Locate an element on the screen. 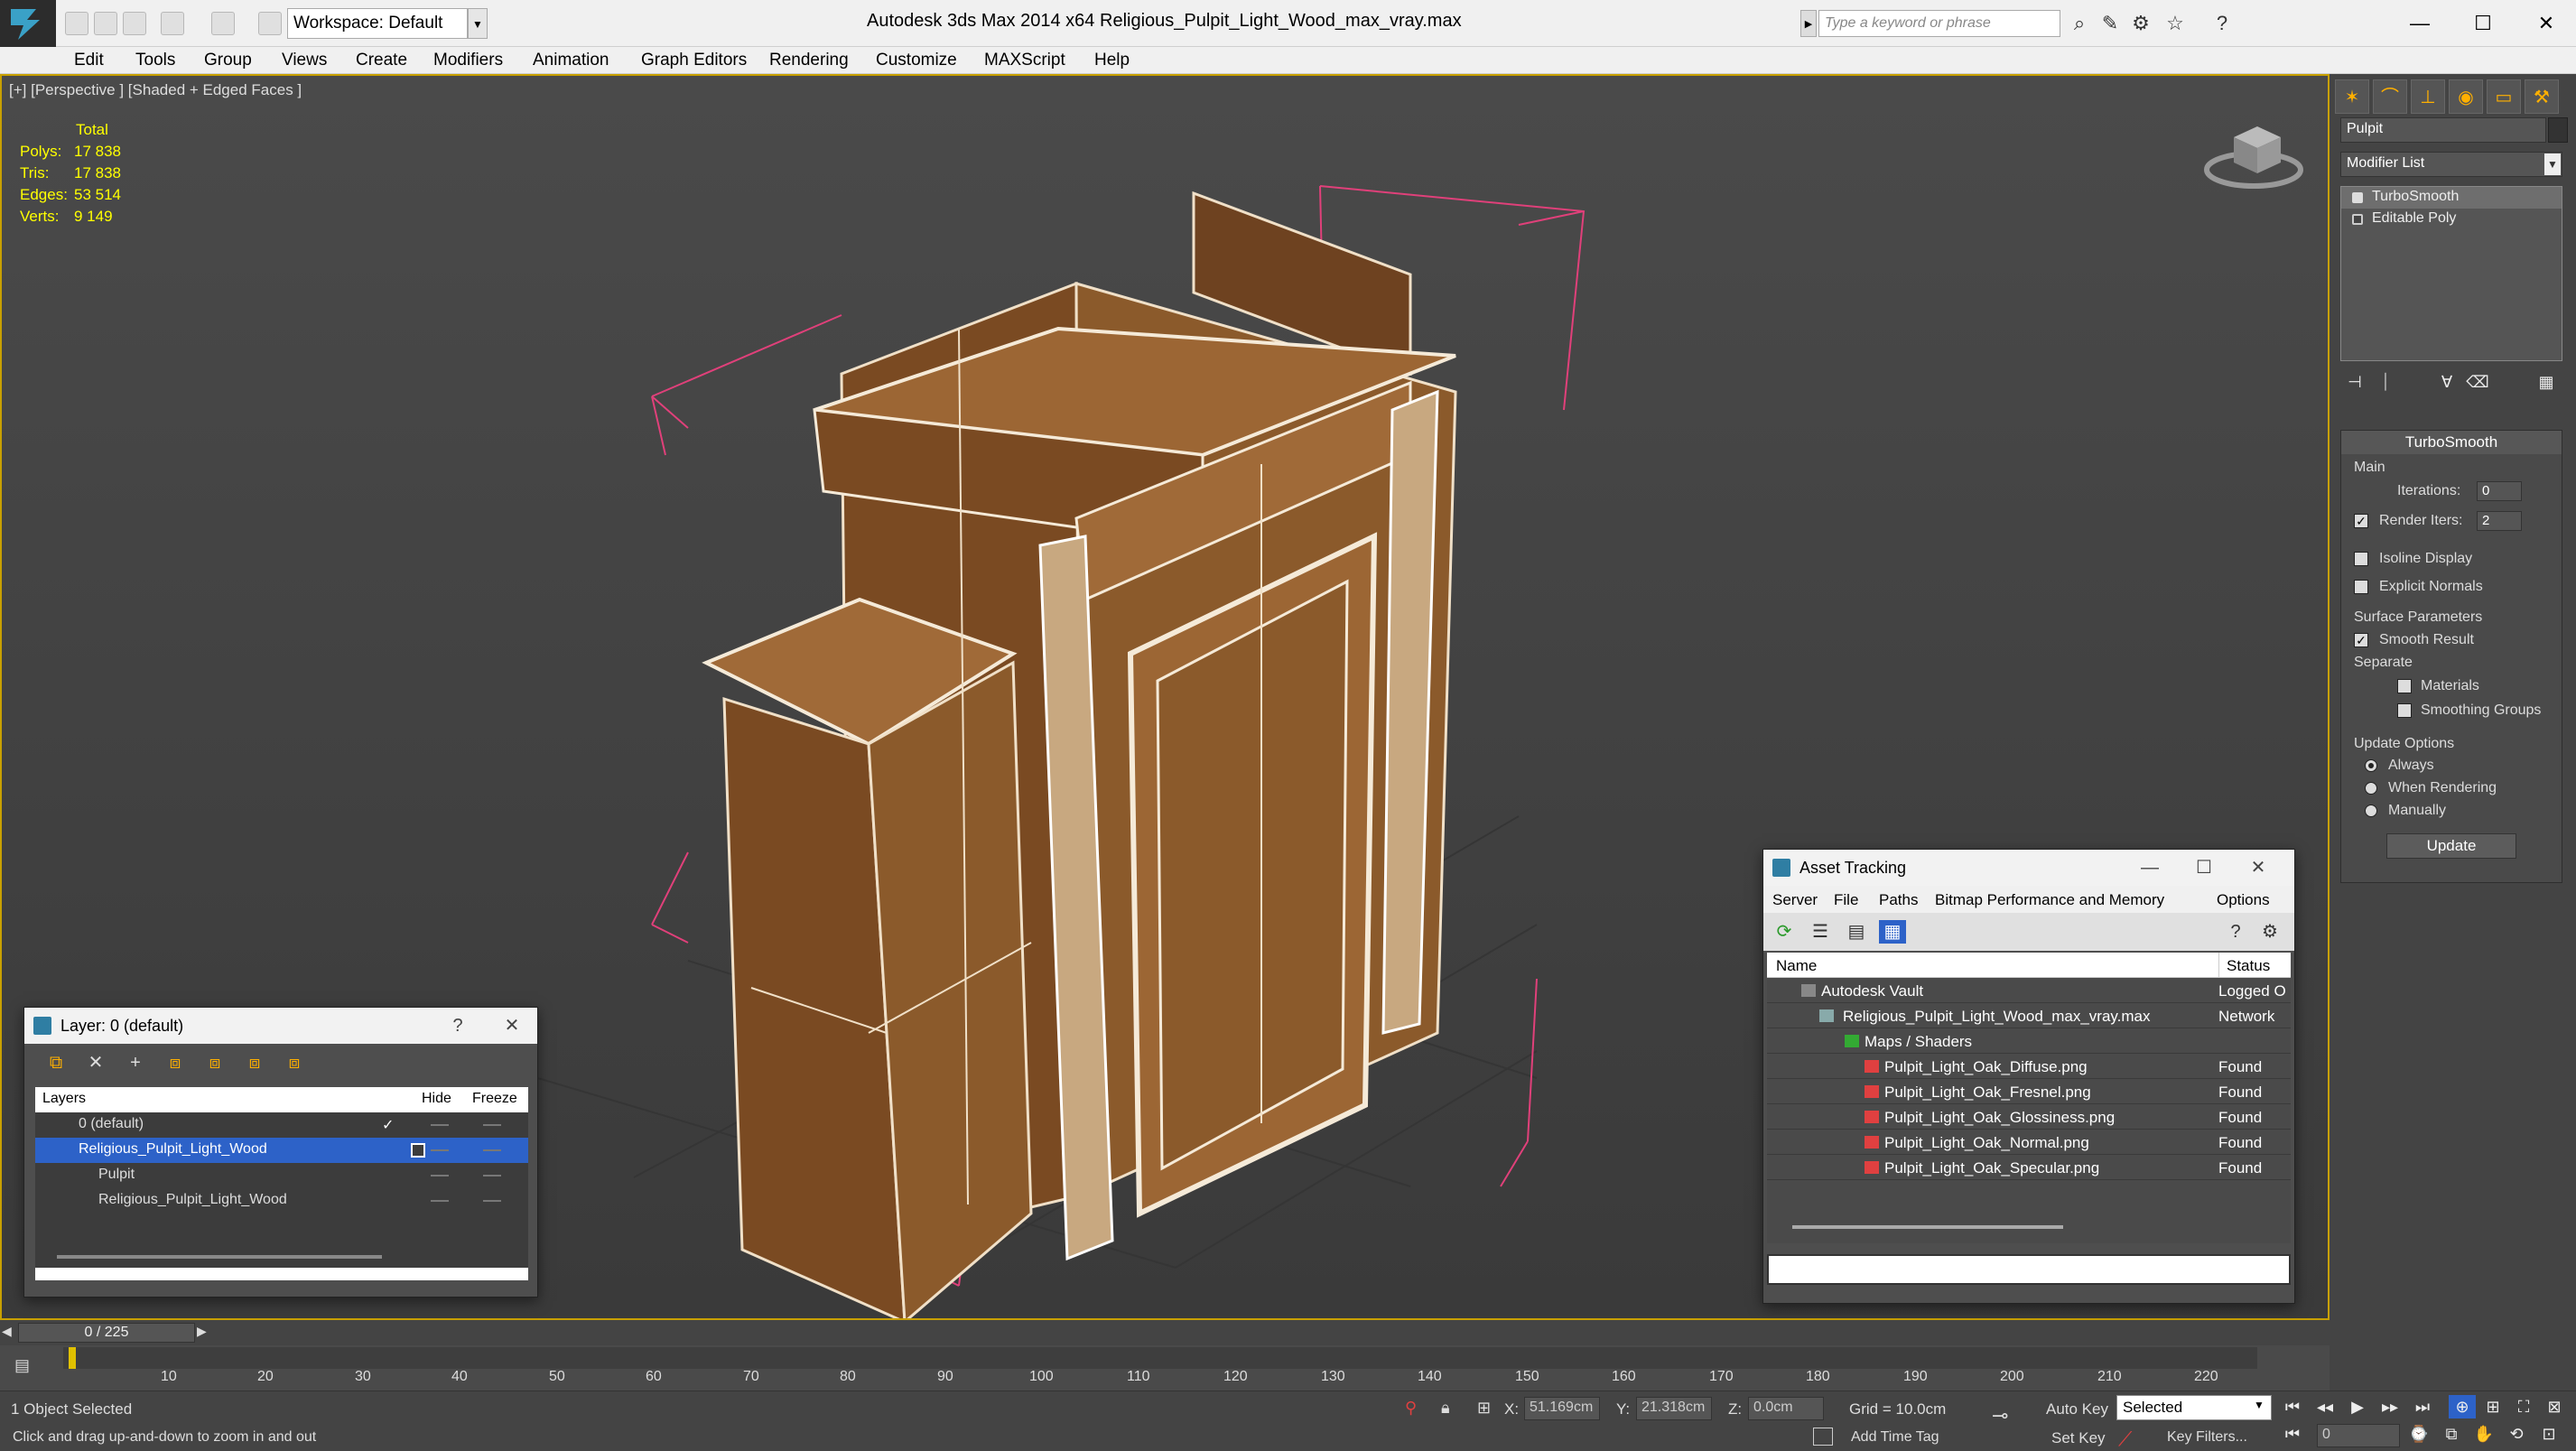  binoculars-icon: ⌕ is located at coordinates (2079, 23).